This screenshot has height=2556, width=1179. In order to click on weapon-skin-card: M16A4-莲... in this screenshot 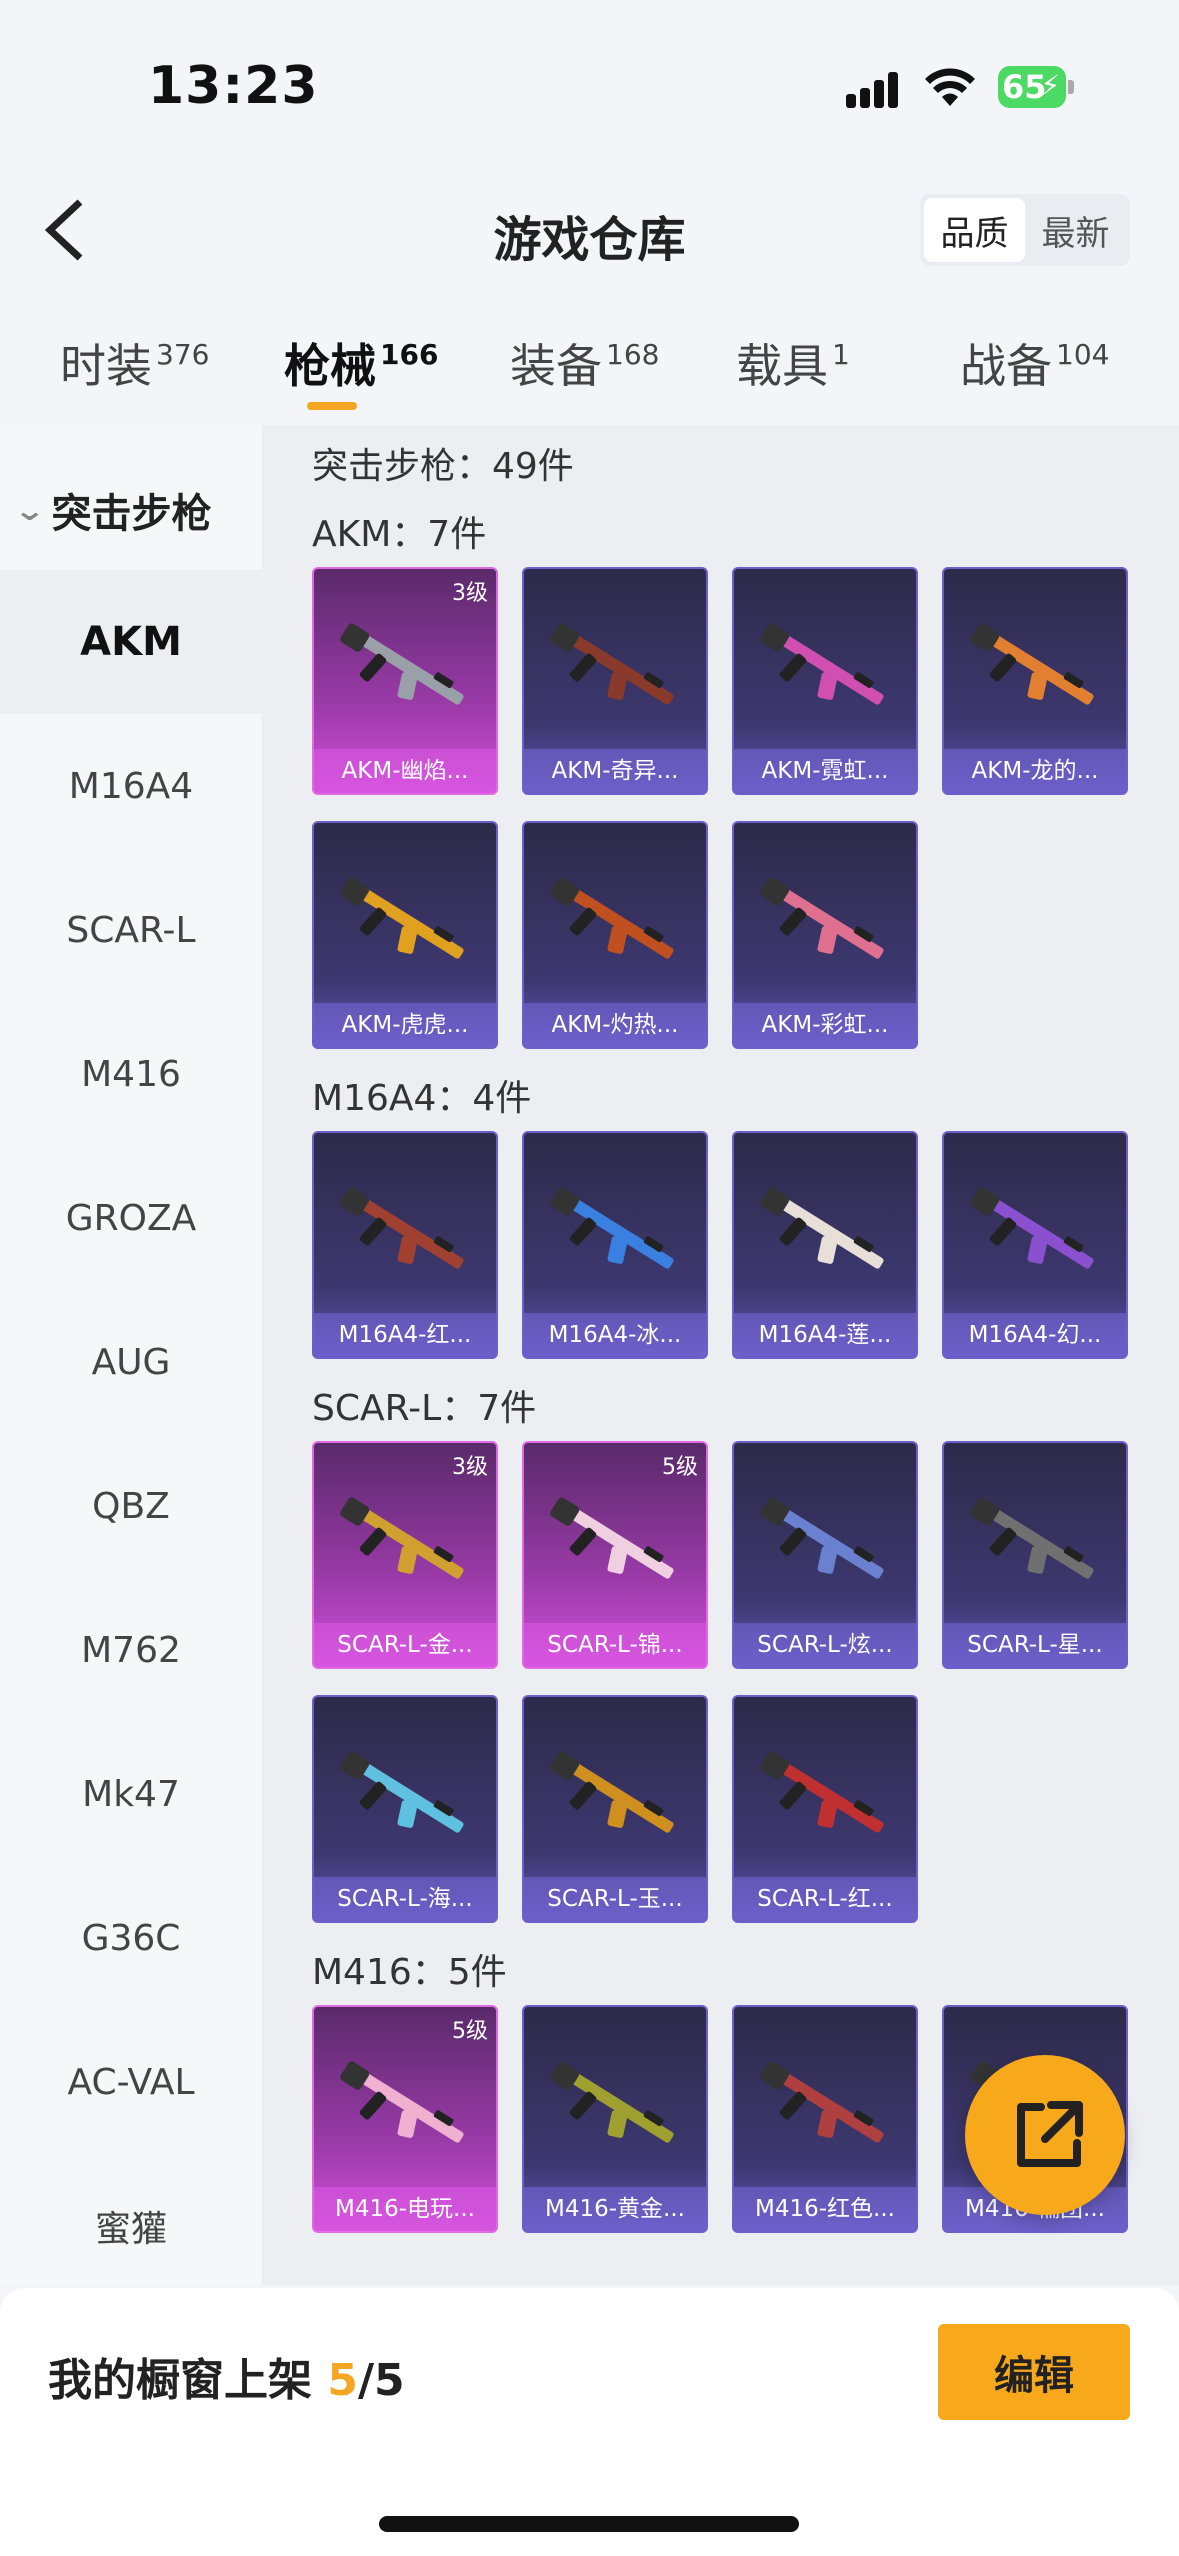, I will do `click(825, 1245)`.